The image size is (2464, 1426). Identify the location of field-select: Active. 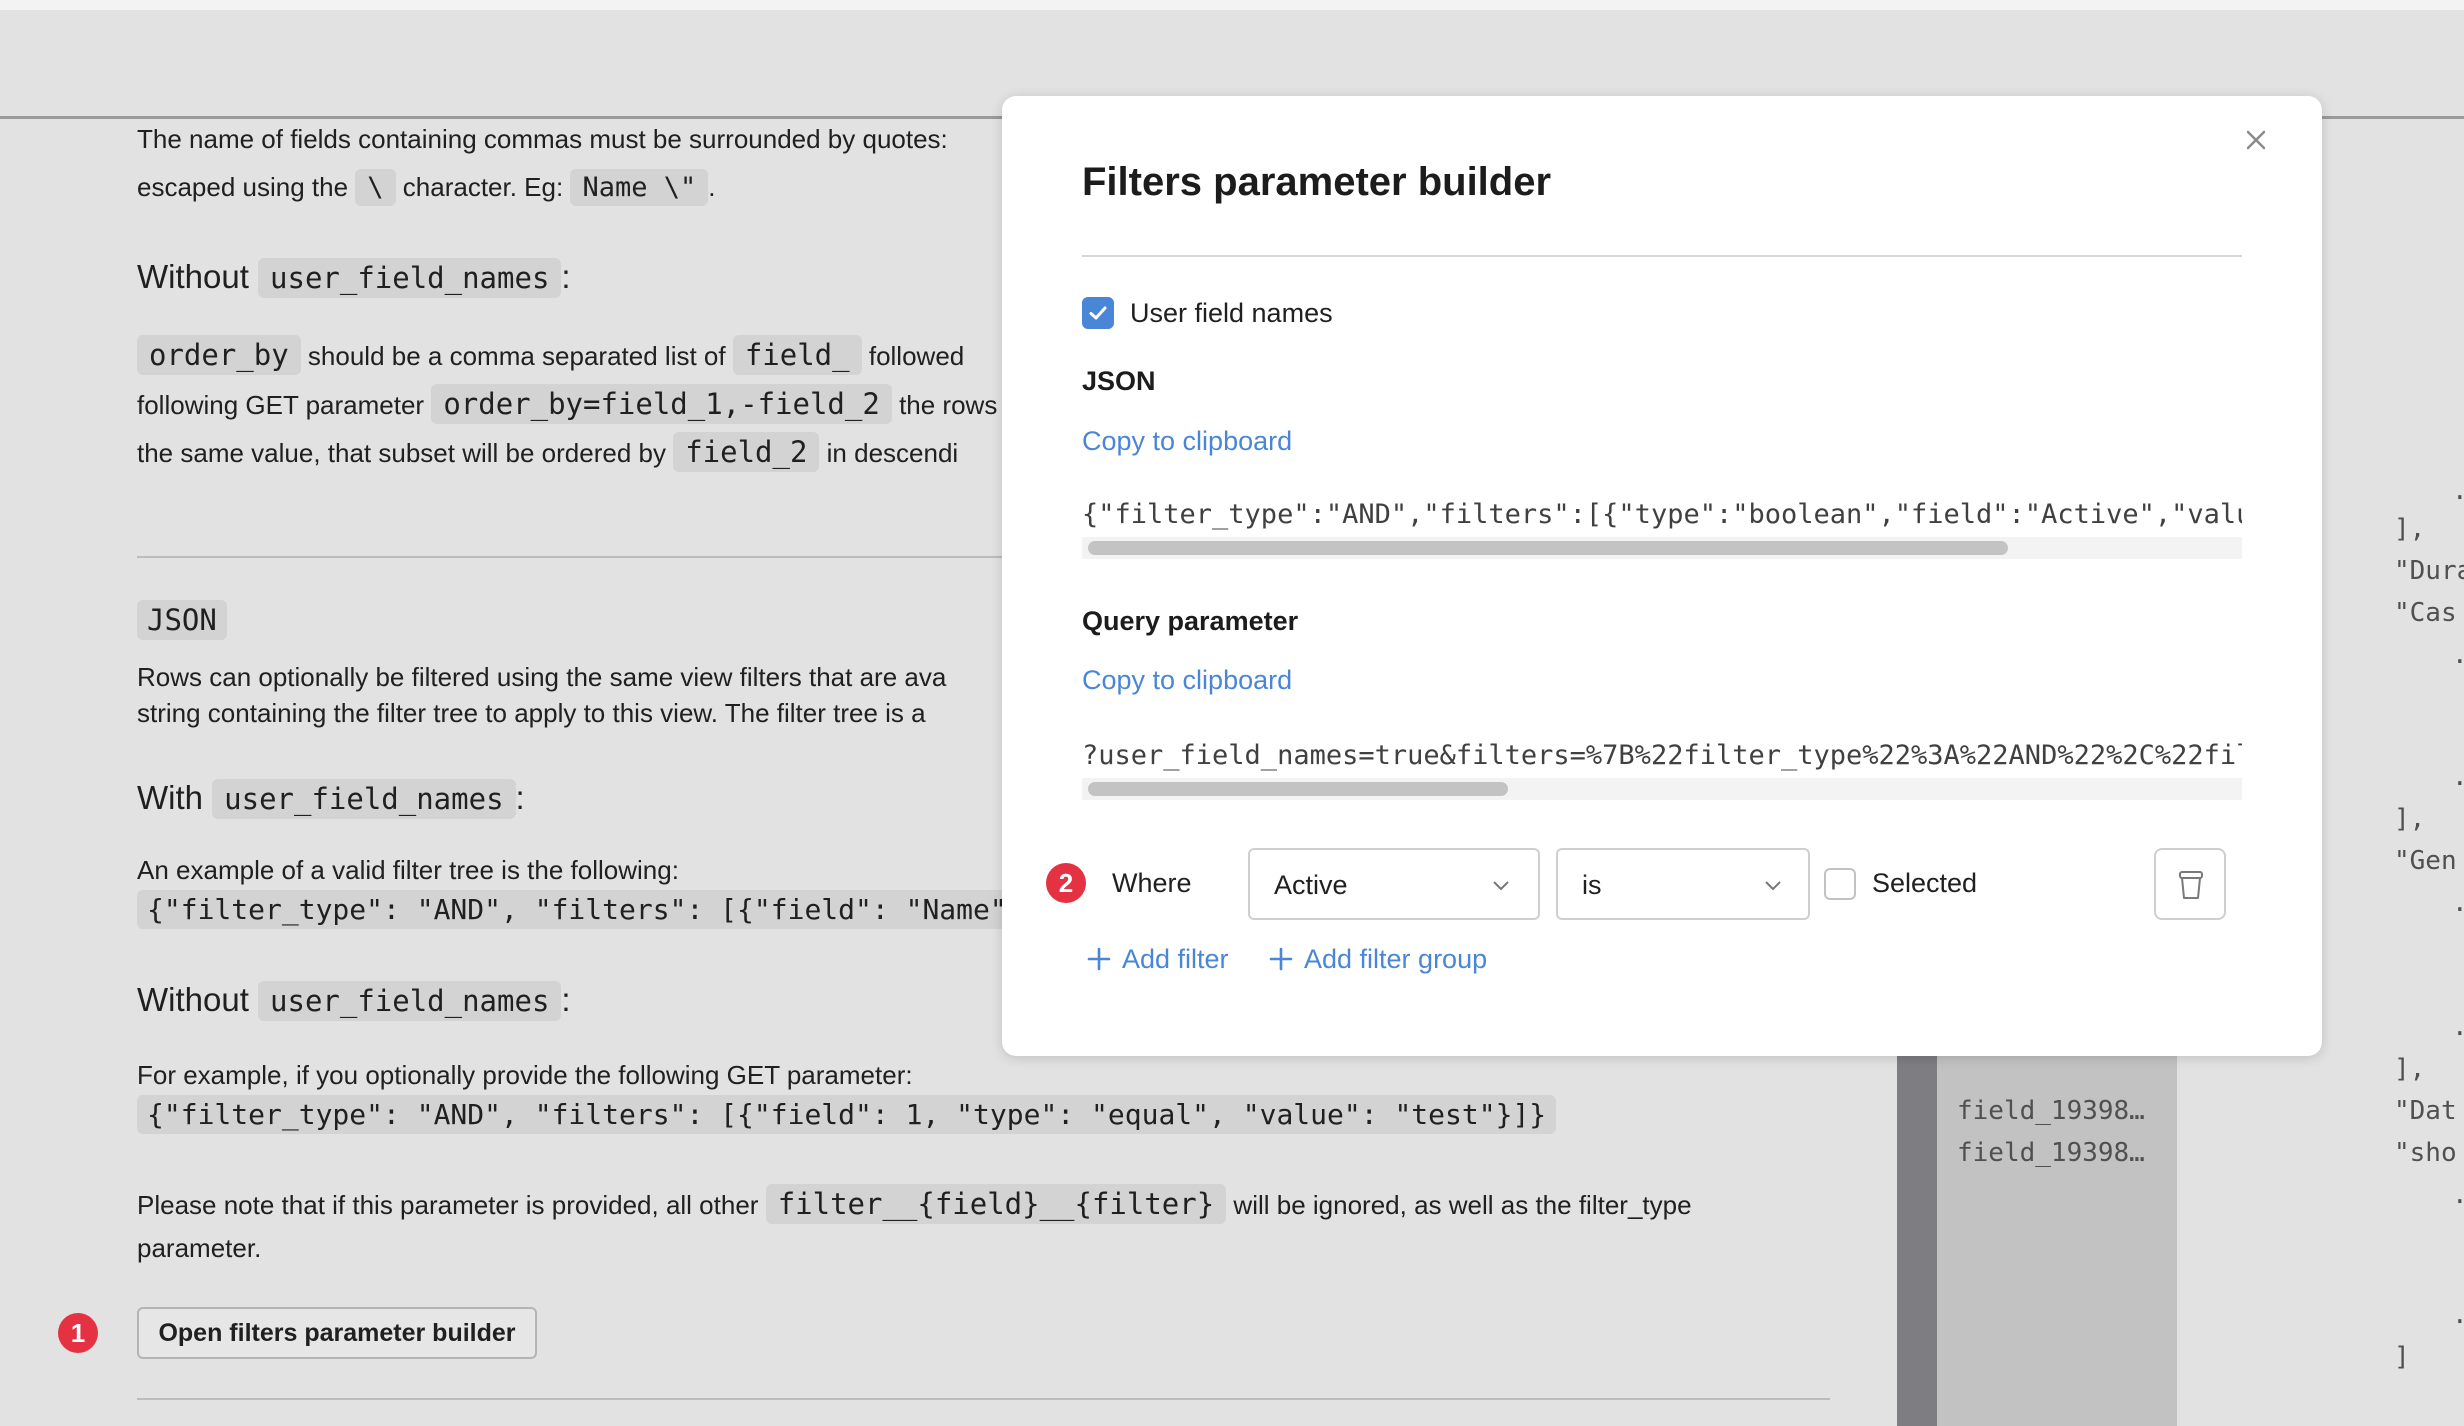
(1394, 884).